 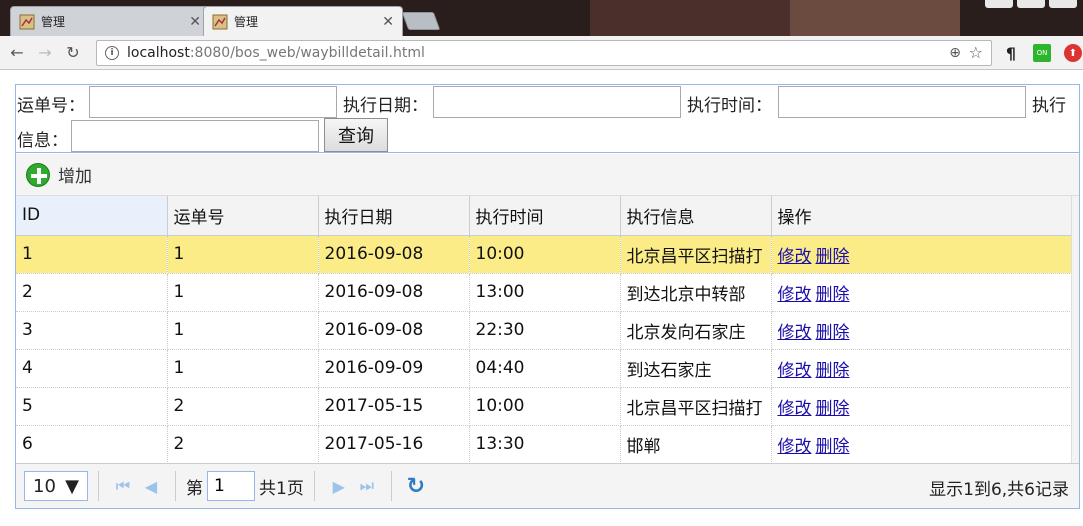 I want to click on close-window-button, so click(x=1063, y=4).